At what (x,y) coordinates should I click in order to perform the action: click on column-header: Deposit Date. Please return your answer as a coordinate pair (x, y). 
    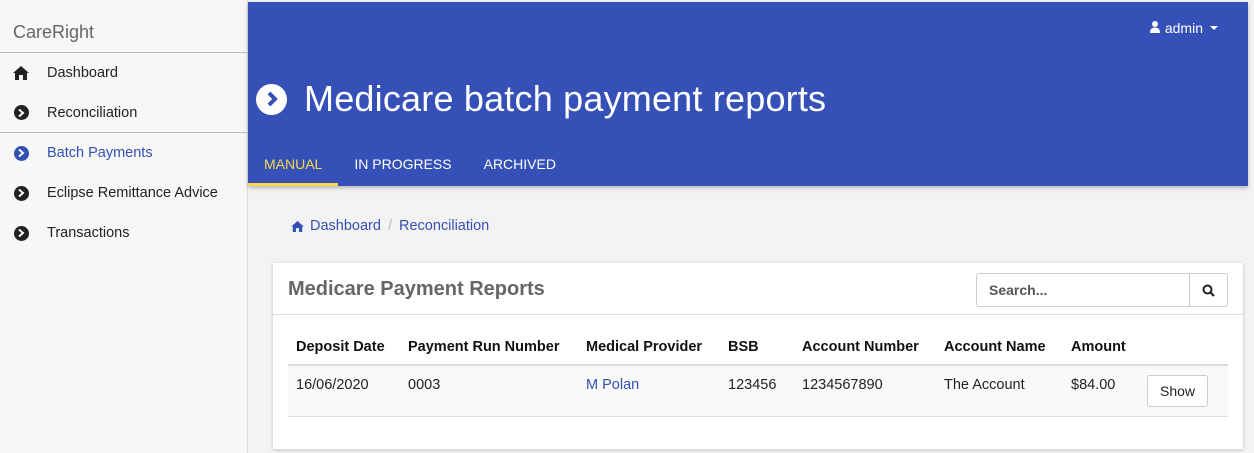
    Looking at the image, I should click on (344, 348).